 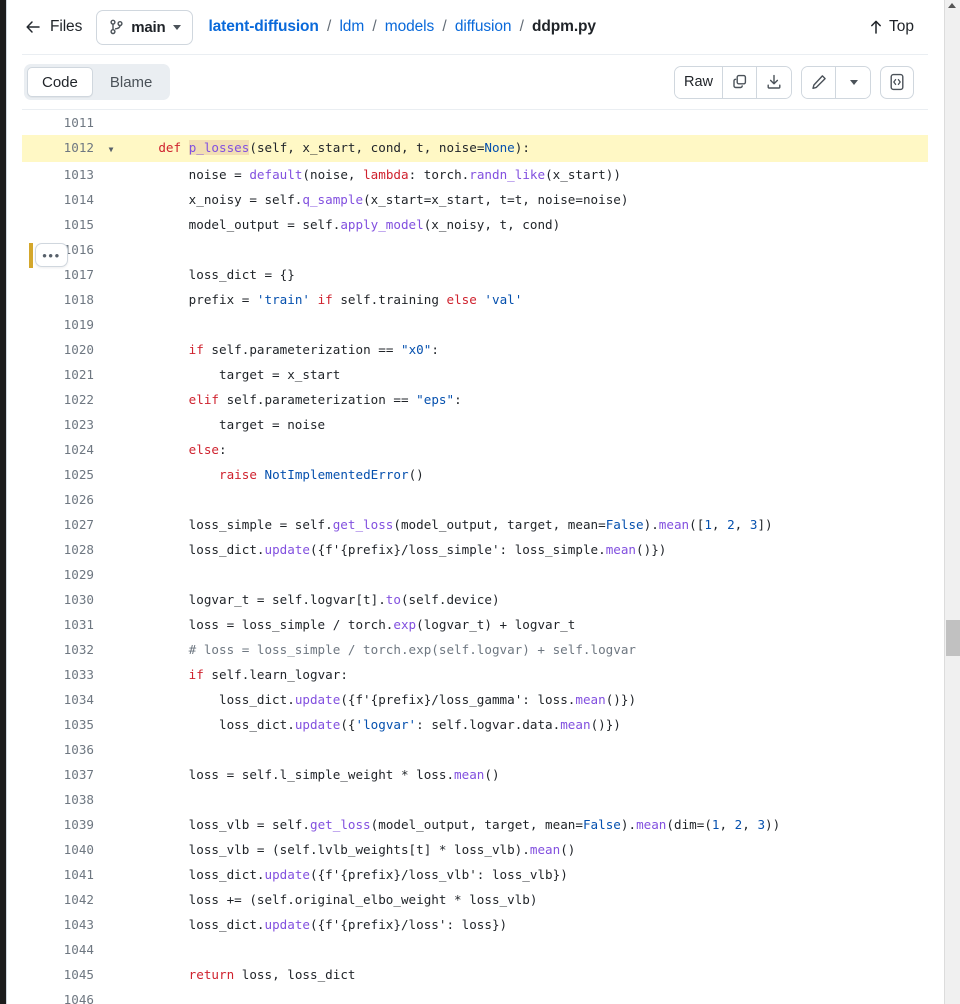 What do you see at coordinates (58, 824) in the screenshot?
I see `line-number: 1039` at bounding box center [58, 824].